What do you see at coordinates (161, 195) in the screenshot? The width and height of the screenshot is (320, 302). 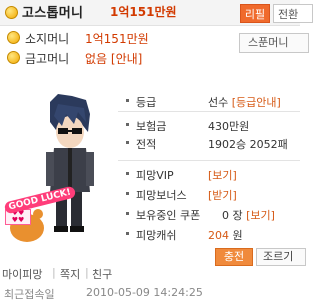 I see `bonus-label: 피망보너스` at bounding box center [161, 195].